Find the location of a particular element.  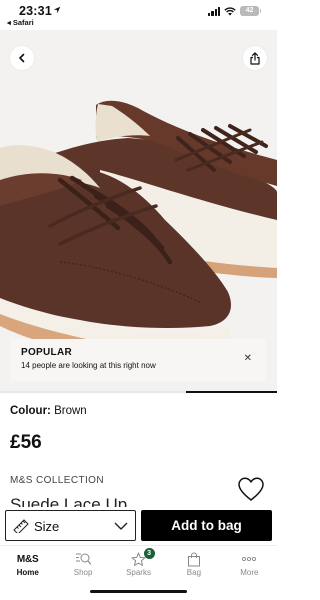

colour-value: Brown is located at coordinates (70, 411).